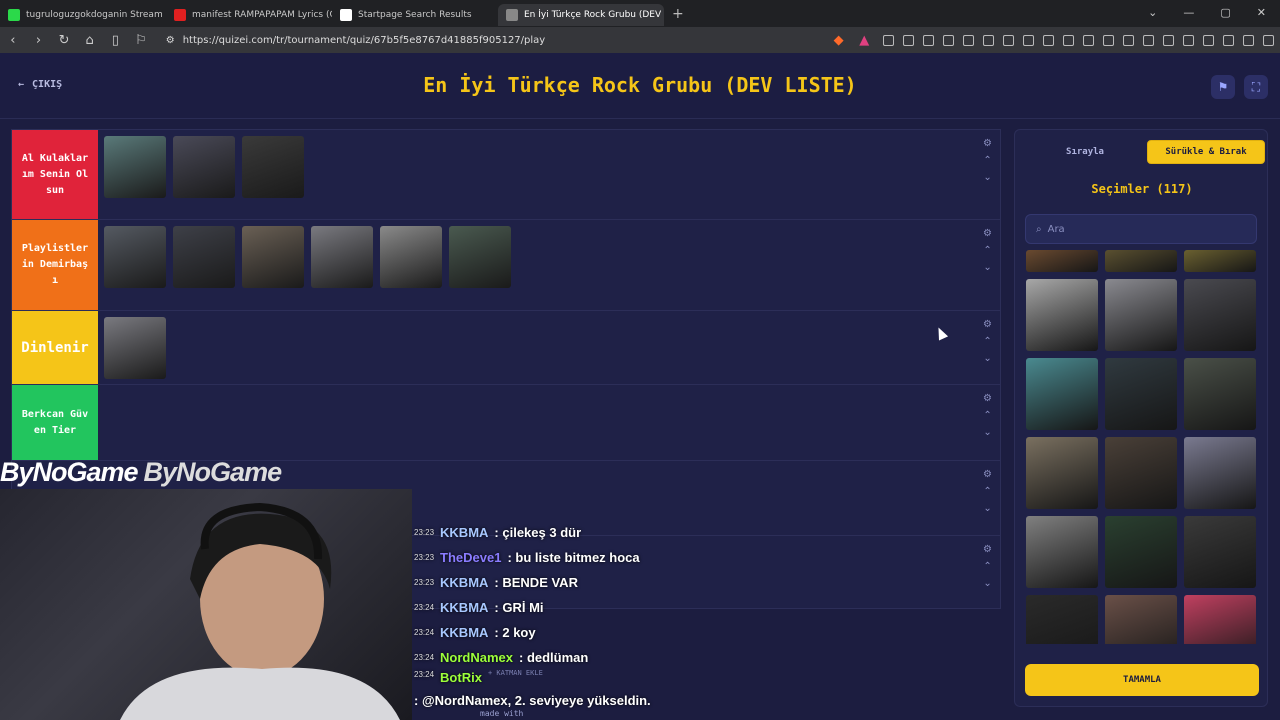  Describe the element at coordinates (83, 15) in the screenshot. I see `browser-tab: tugruloguzgokdoganin Stream - Wat` at that location.